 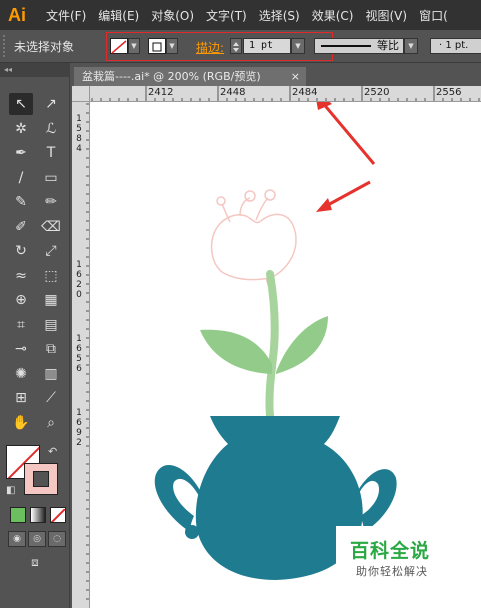 What do you see at coordinates (21, 374) in the screenshot?
I see `symbol-sprayer-tool: ✺` at bounding box center [21, 374].